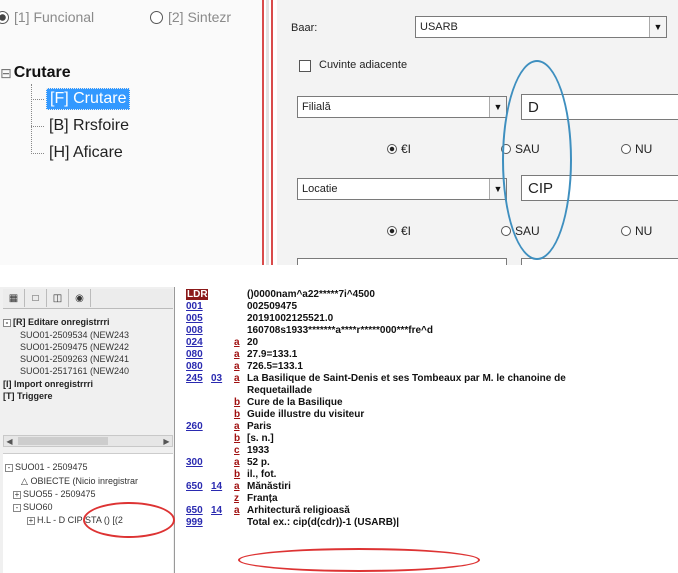 Image resolution: width=678 pixels, height=573 pixels. What do you see at coordinates (427, 498) in the screenshot?
I see `marc-field-row: z Franța` at bounding box center [427, 498].